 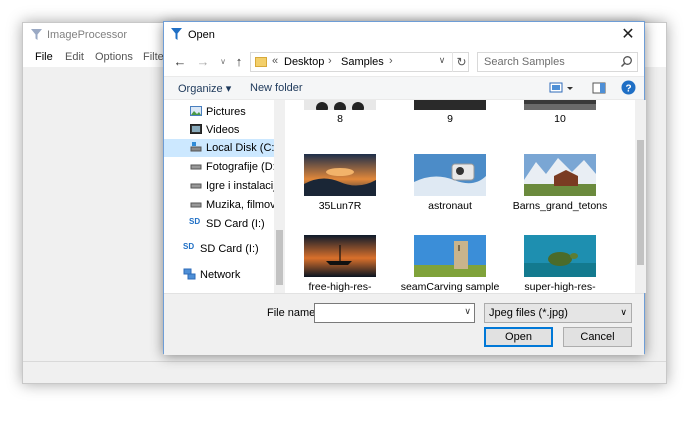 What do you see at coordinates (450, 206) in the screenshot?
I see `file-label: astronaut` at bounding box center [450, 206].